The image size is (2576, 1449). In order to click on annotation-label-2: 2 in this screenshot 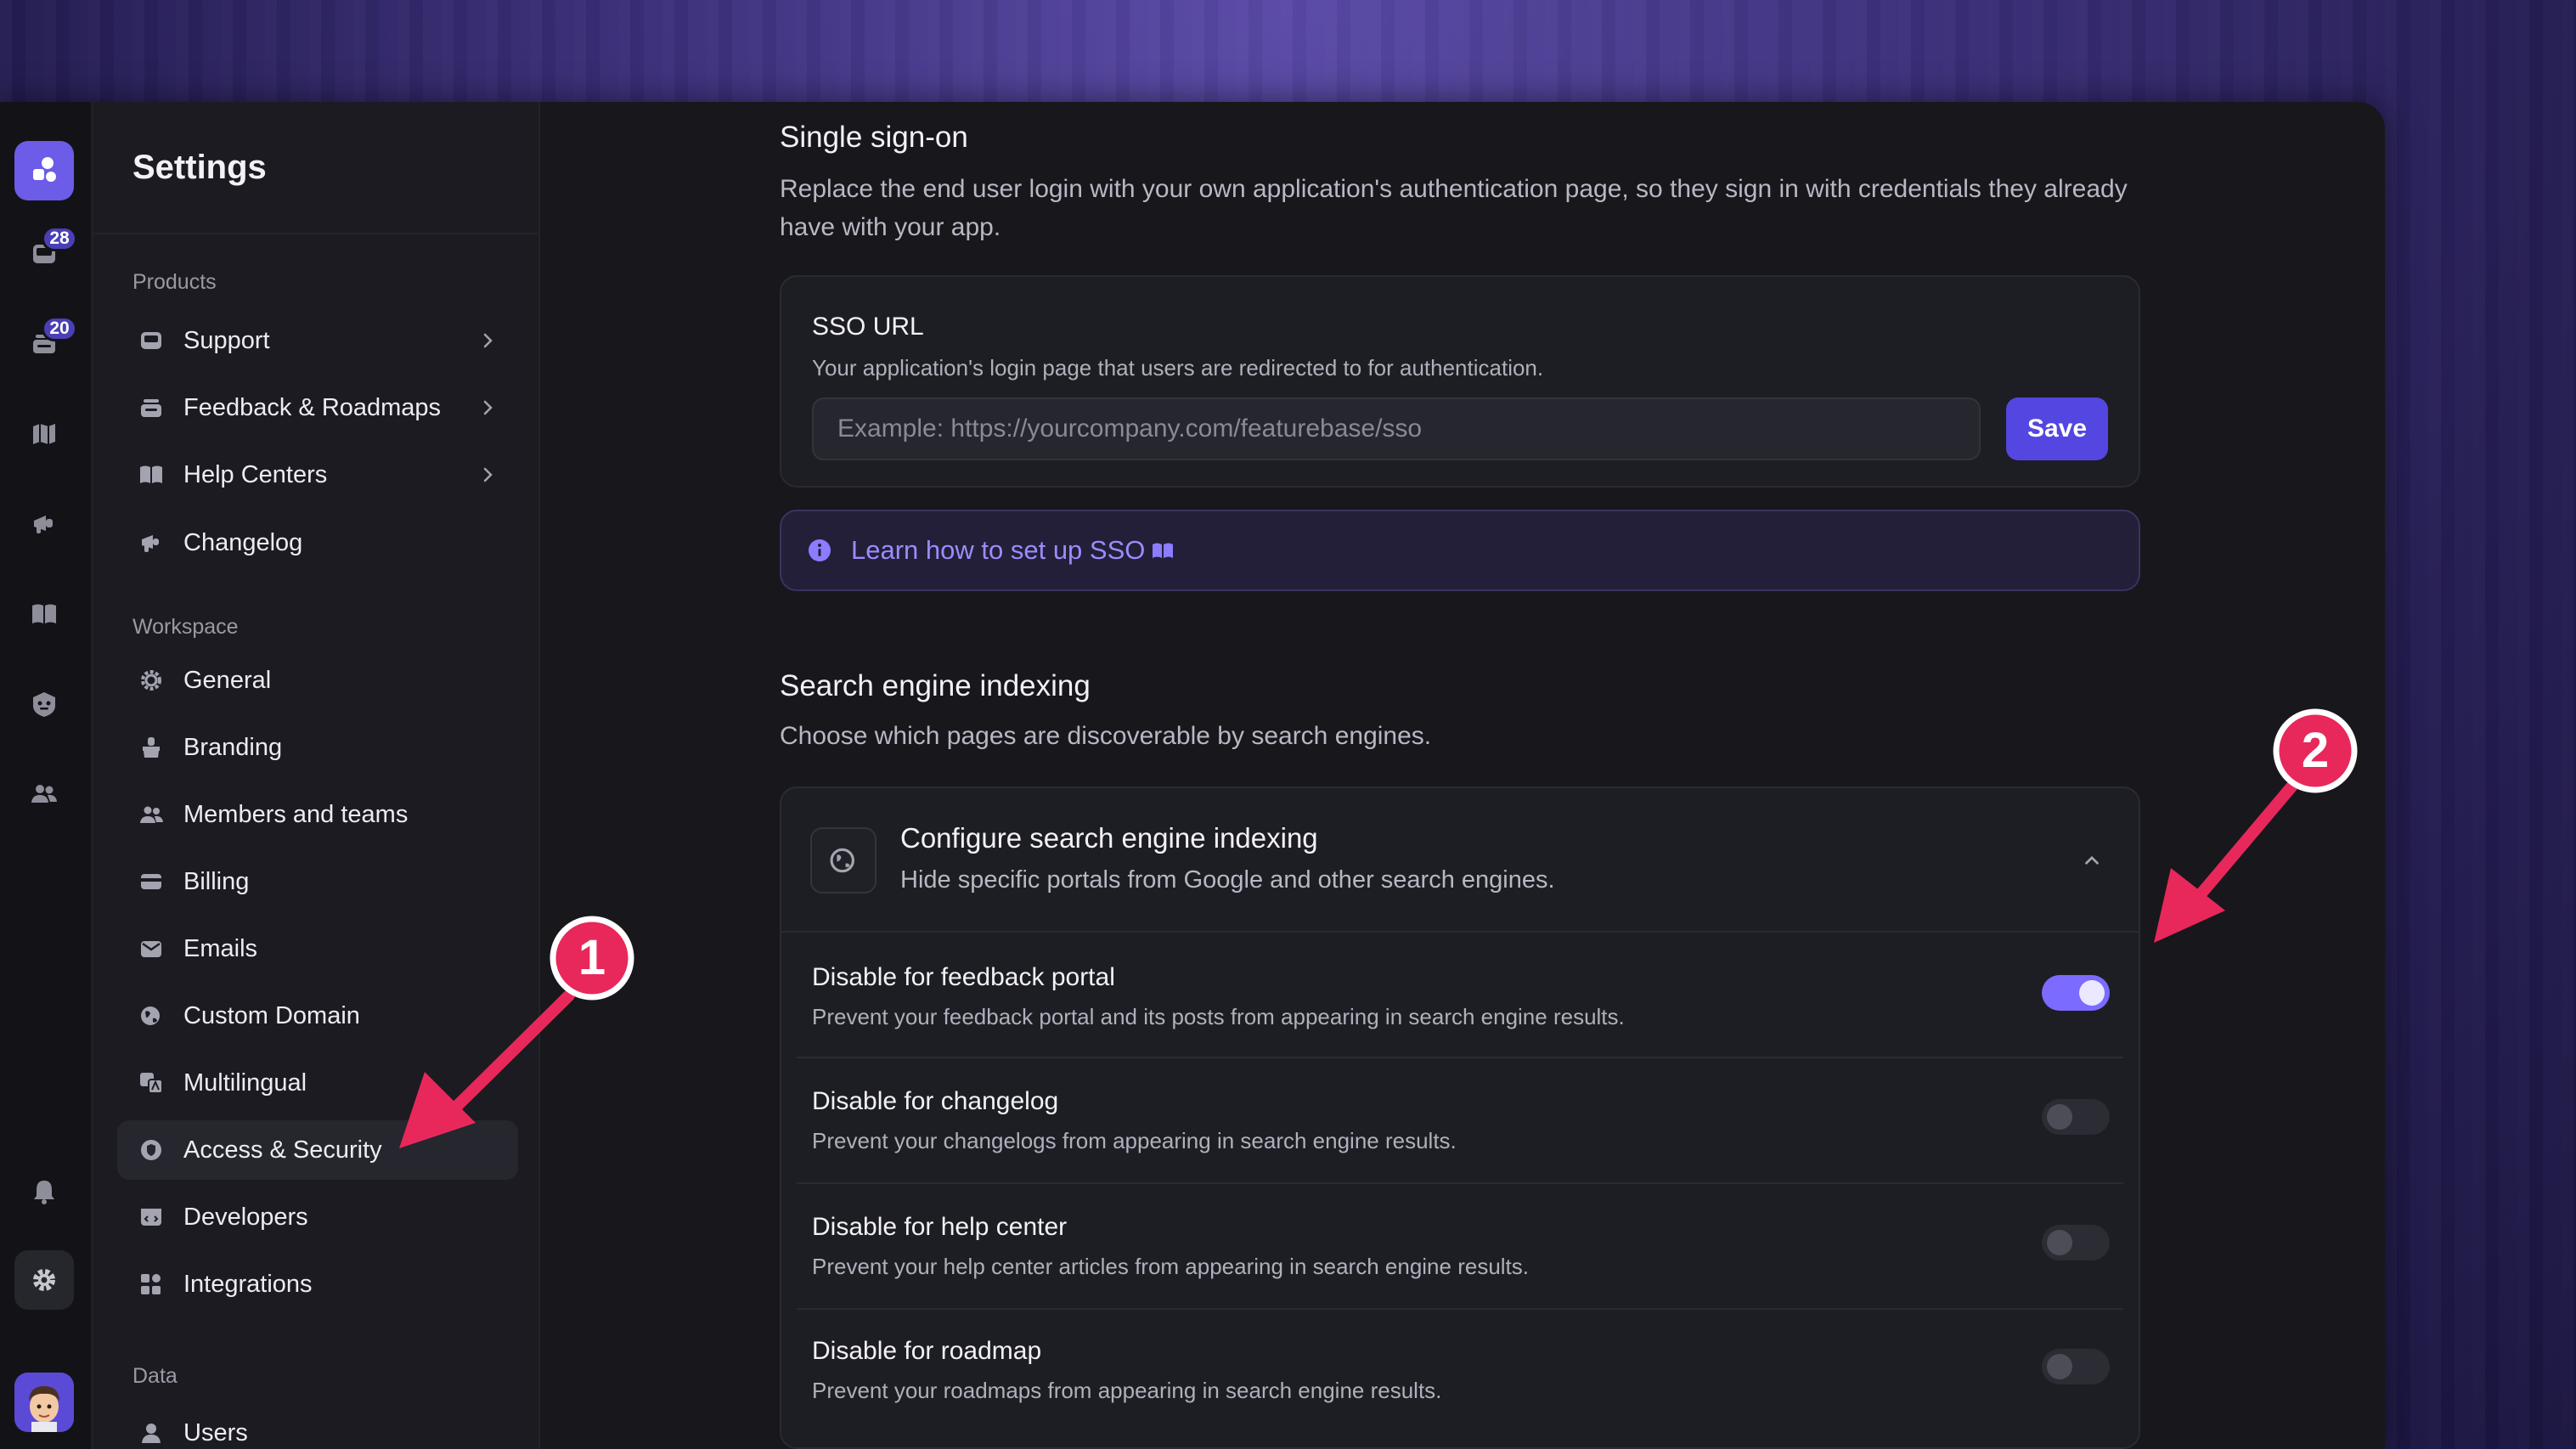, I will do `click(2315, 750)`.